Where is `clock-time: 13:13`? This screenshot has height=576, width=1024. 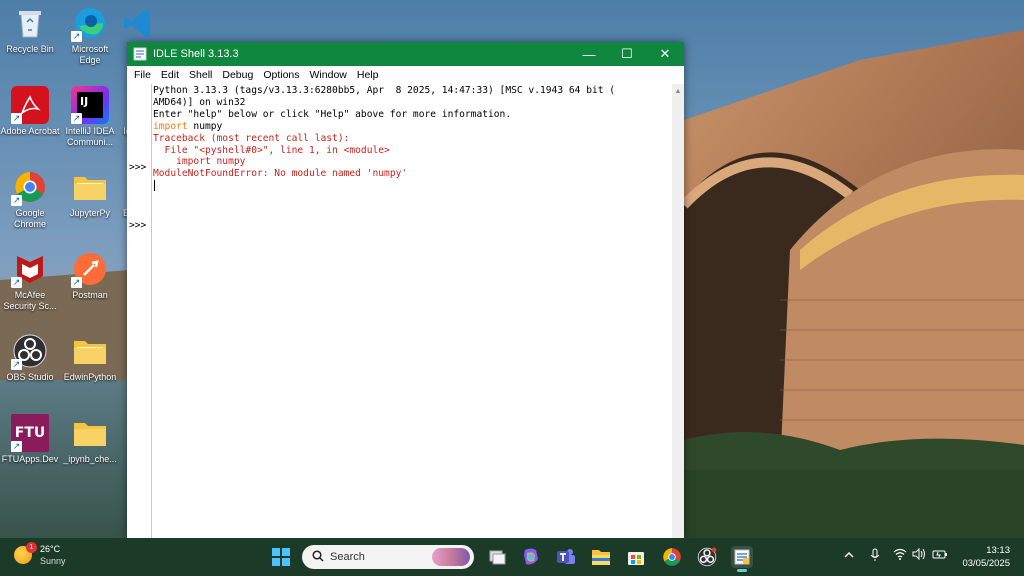 clock-time: 13:13 is located at coordinates (998, 550).